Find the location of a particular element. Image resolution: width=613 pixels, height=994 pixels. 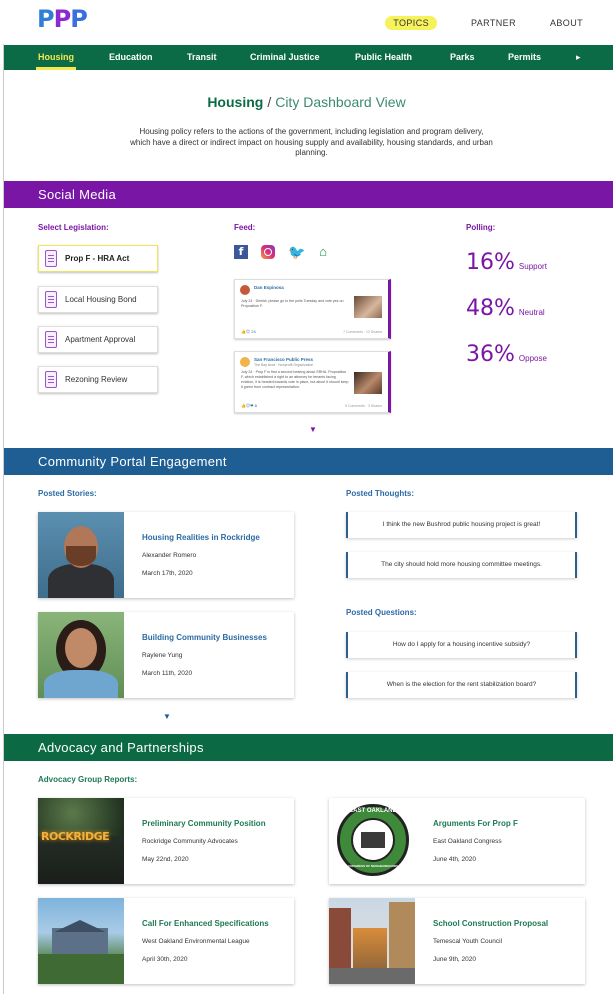

page-title-view: City Dashboard View is located at coordinates (340, 102).